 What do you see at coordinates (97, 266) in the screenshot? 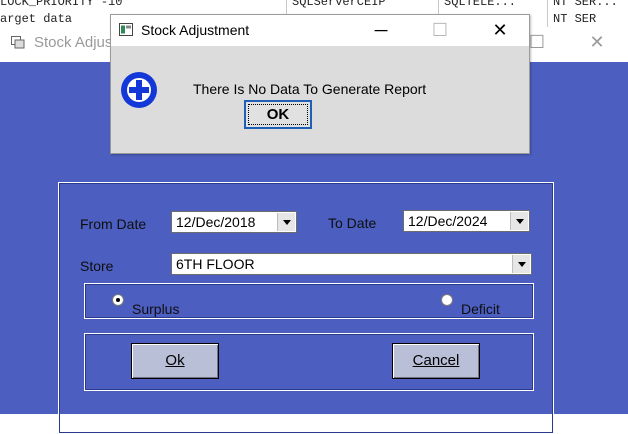
I see `store-label: Store` at bounding box center [97, 266].